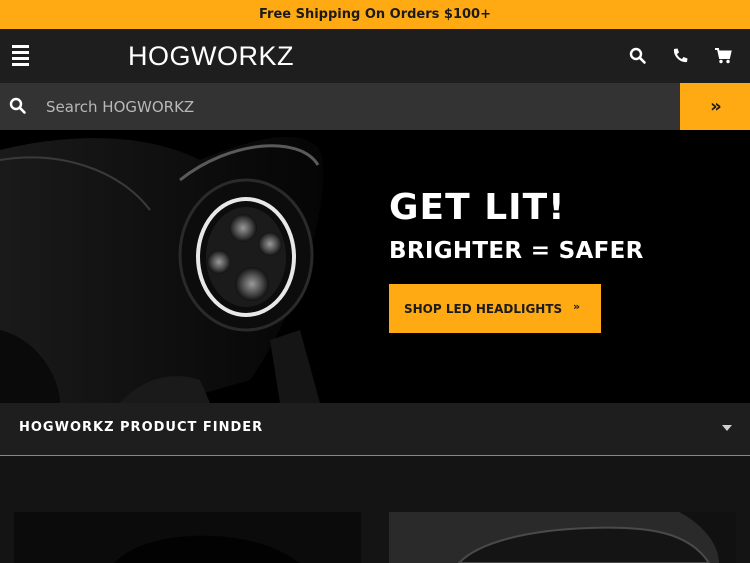 The height and width of the screenshot is (563, 750). Describe the element at coordinates (352, 106) in the screenshot. I see `search-input` at that location.